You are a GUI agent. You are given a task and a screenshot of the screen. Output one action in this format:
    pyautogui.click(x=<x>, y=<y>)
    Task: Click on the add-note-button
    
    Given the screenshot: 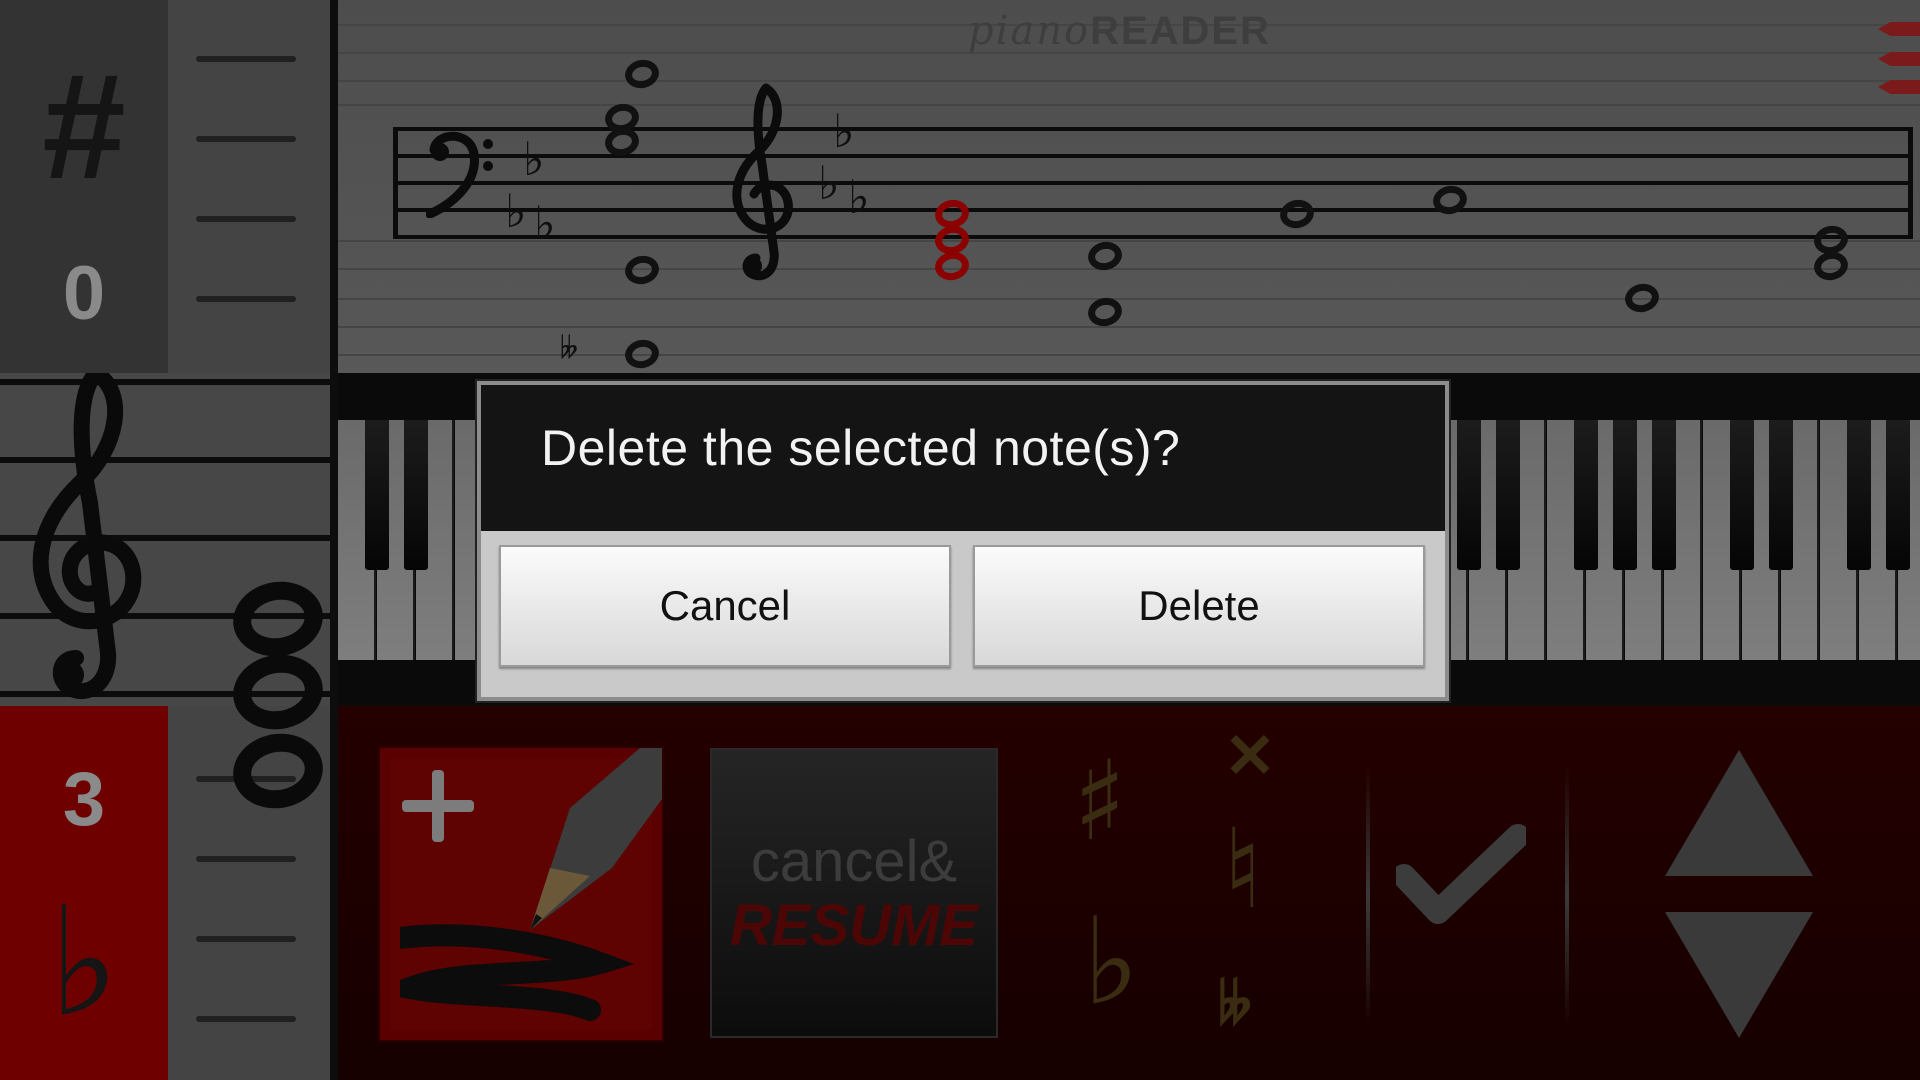 What is the action you would take?
    pyautogui.click(x=521, y=894)
    